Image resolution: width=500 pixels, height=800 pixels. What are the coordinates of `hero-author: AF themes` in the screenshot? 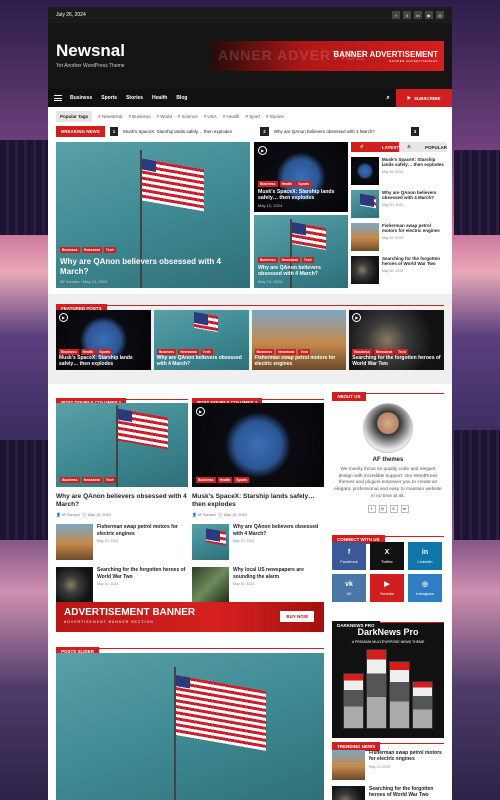 It's located at (69, 281).